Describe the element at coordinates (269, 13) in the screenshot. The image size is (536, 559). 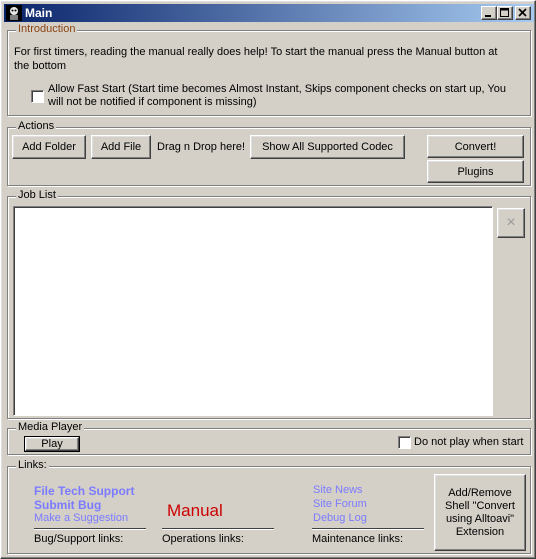
I see `title-bar: Main` at that location.